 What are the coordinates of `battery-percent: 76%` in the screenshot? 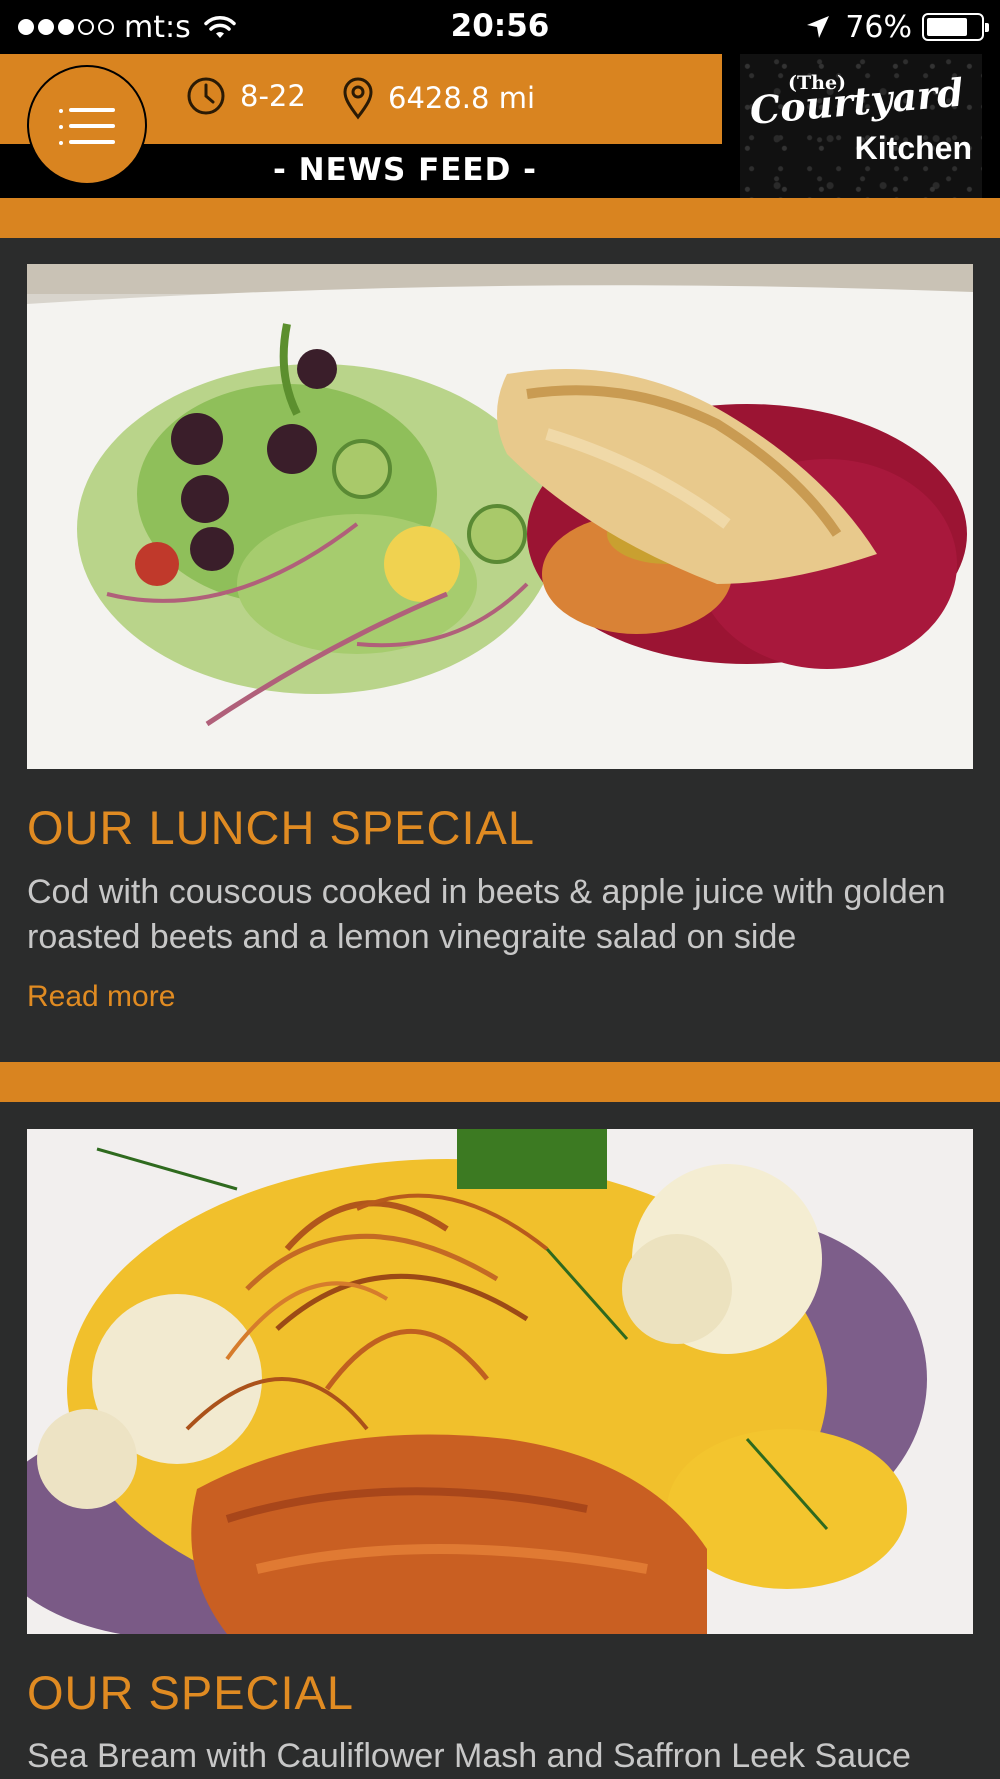 It's located at (878, 27).